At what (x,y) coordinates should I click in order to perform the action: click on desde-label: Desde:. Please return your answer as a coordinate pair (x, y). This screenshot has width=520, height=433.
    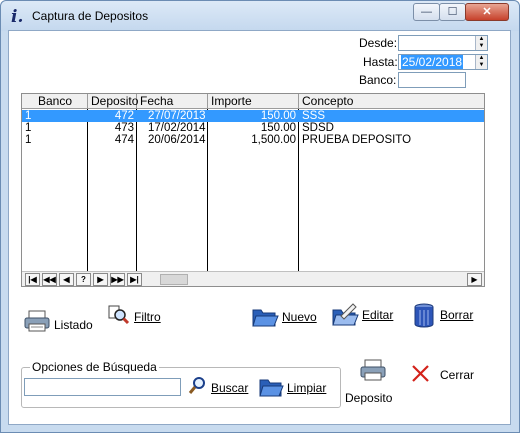
    Looking at the image, I should click on (378, 43).